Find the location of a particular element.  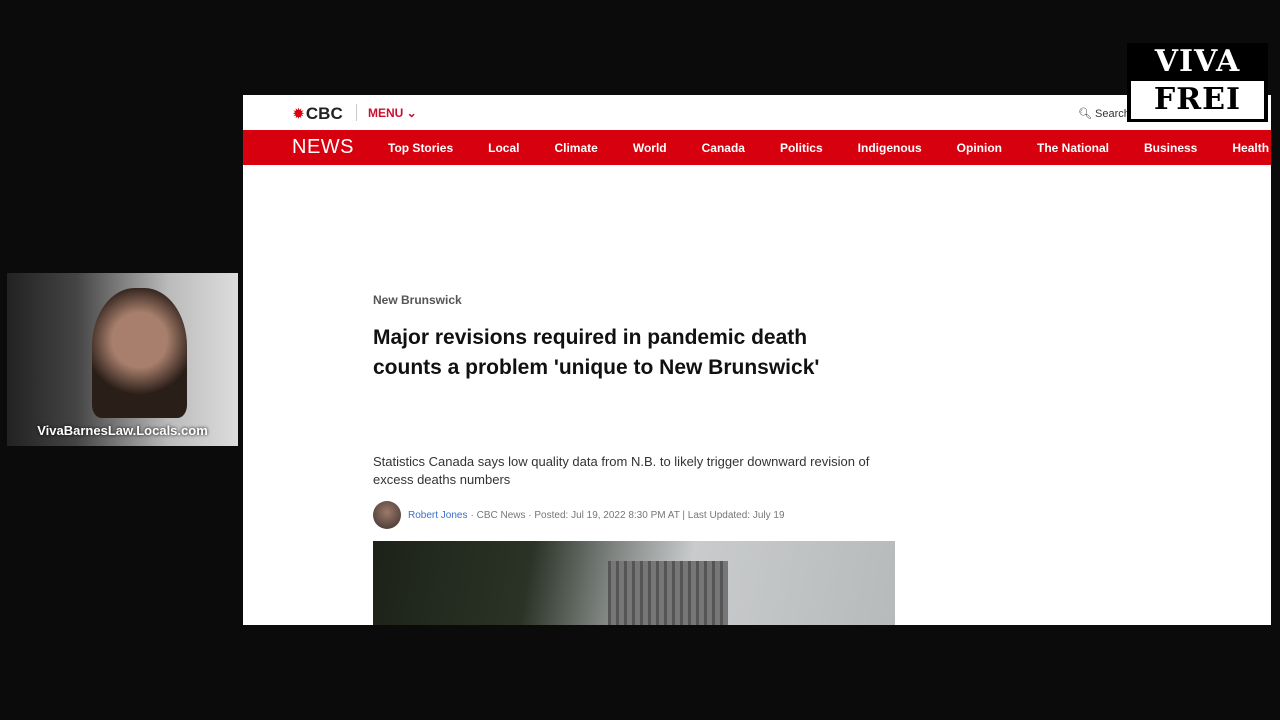

nav-the-national: The National is located at coordinates (1073, 148).